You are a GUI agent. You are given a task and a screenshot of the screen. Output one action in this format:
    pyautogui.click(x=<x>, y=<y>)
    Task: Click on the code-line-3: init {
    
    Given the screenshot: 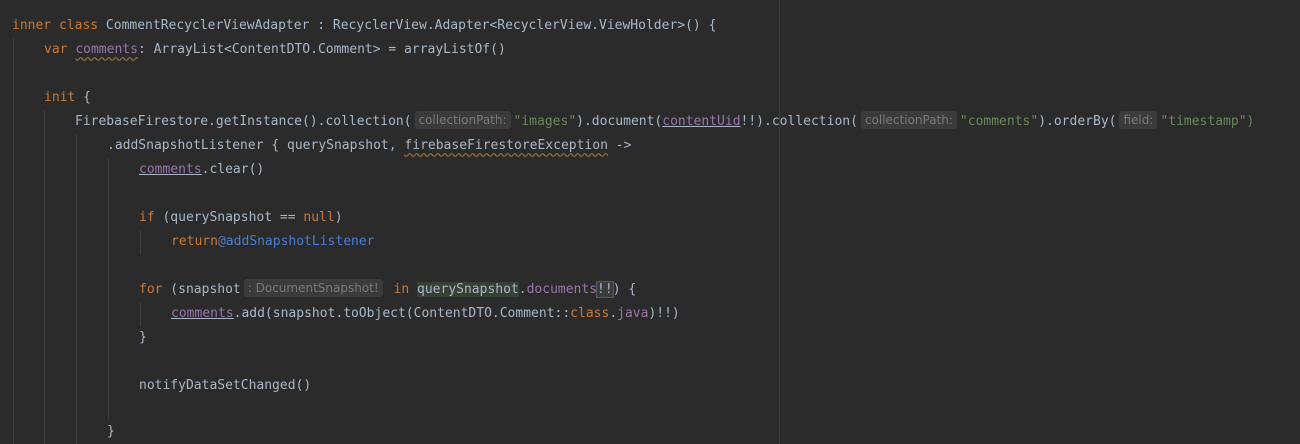 What is the action you would take?
    pyautogui.click(x=67, y=98)
    